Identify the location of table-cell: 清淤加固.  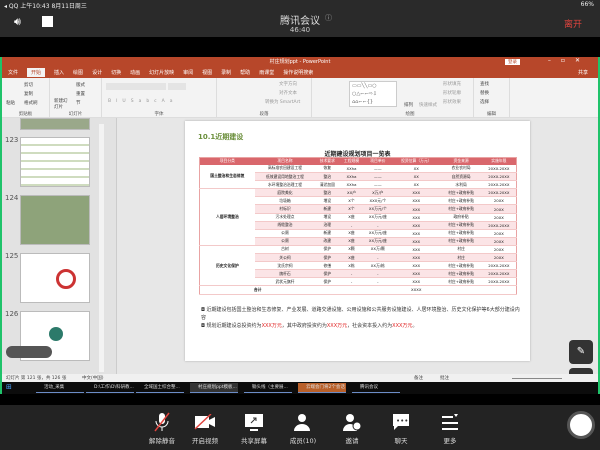
(327, 185).